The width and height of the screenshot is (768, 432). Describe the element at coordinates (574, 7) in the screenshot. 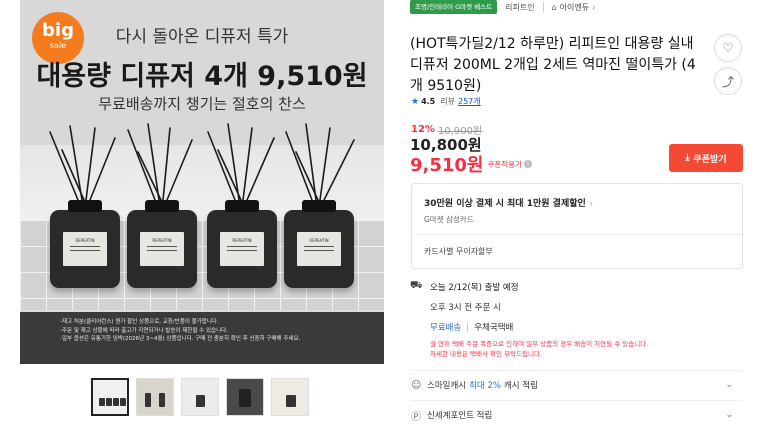

I see `shop-link: 아이엔듀` at that location.